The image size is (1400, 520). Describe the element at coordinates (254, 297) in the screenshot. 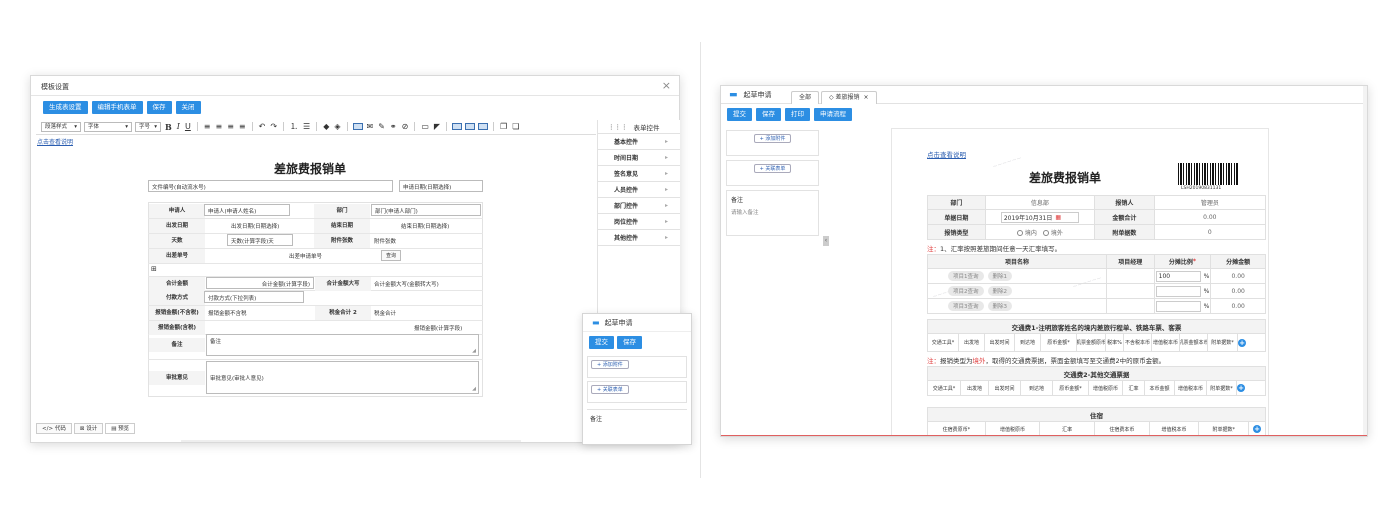

I see `payment-field: 付款方式(下拉列表)` at that location.